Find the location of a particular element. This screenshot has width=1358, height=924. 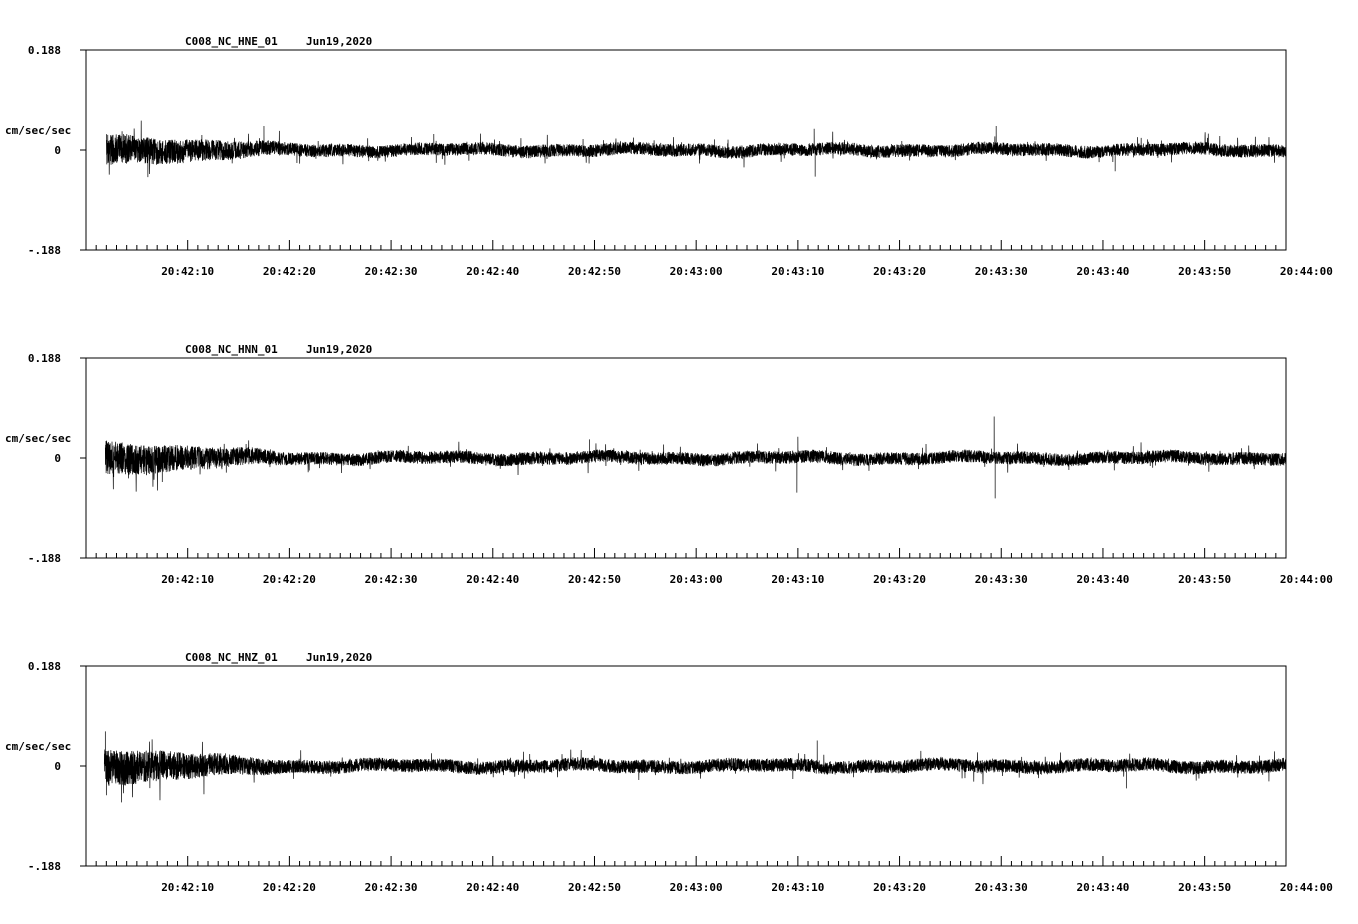

station-title: C008_NC_HNZ_01 is located at coordinates (231, 657).